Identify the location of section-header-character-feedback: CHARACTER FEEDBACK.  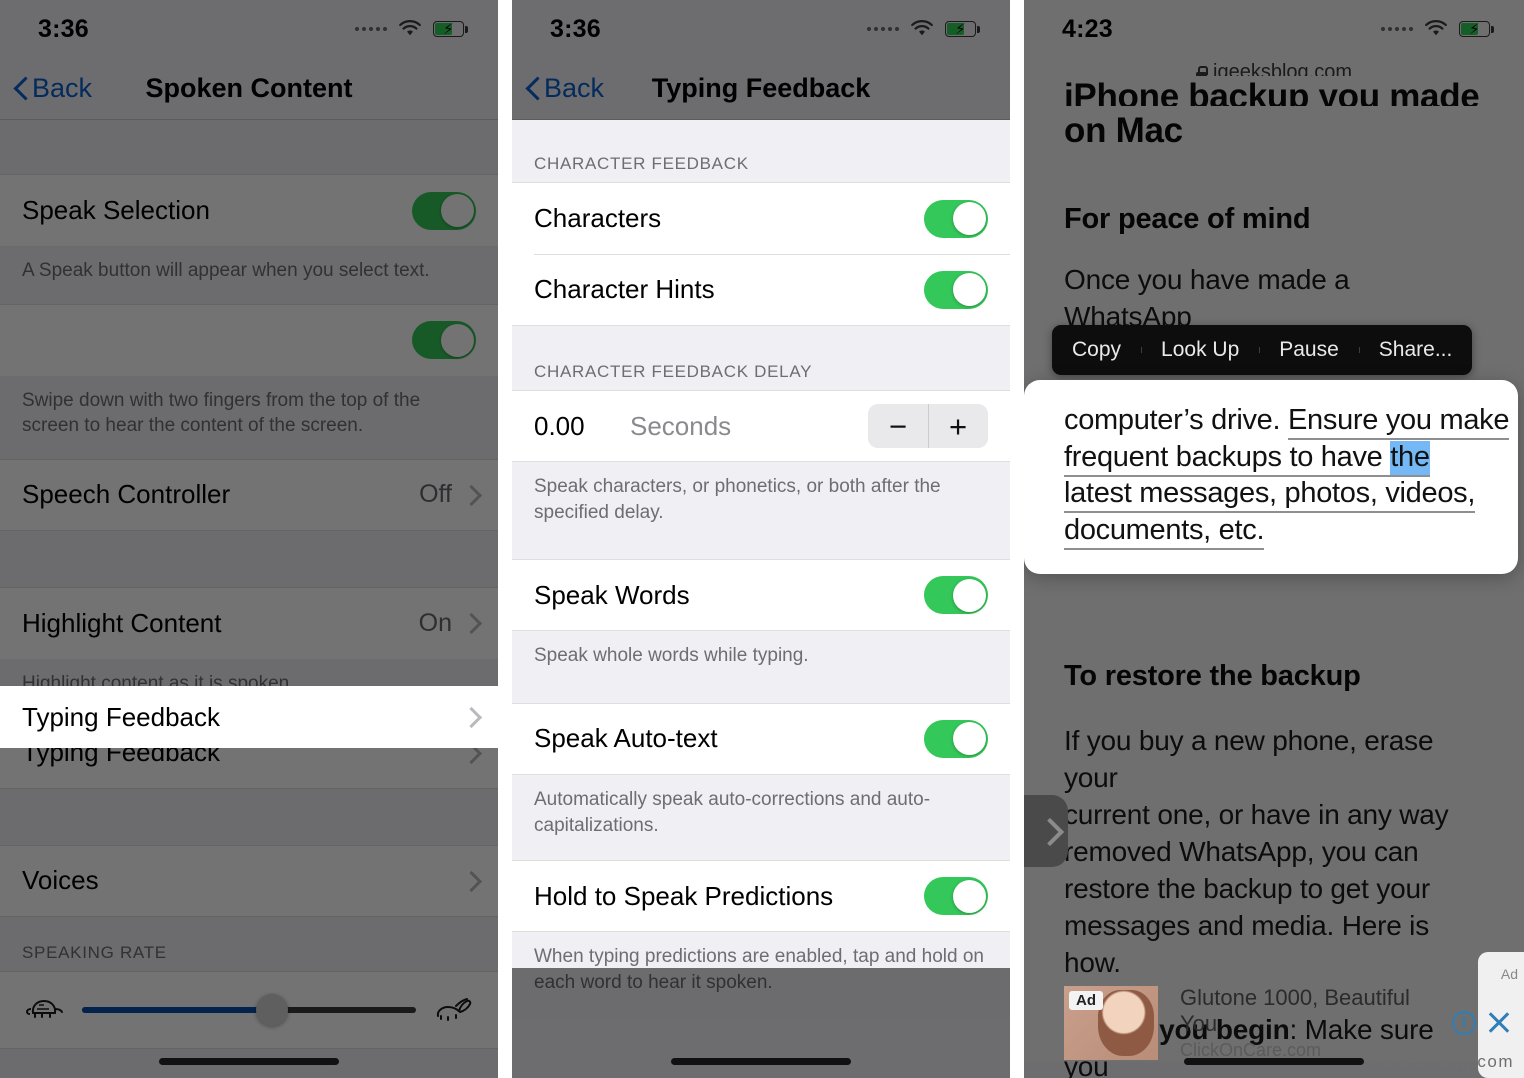
(761, 151).